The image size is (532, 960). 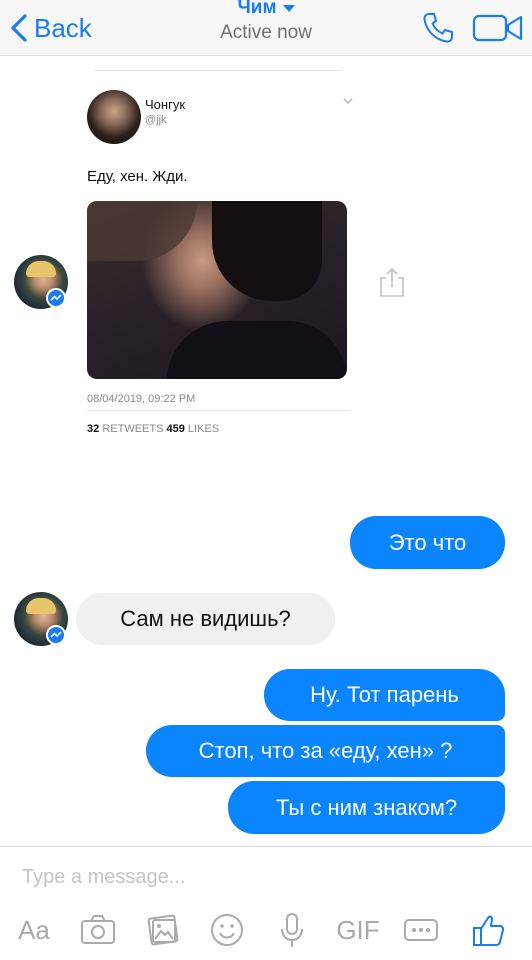 What do you see at coordinates (392, 282) in the screenshot?
I see `share-icon` at bounding box center [392, 282].